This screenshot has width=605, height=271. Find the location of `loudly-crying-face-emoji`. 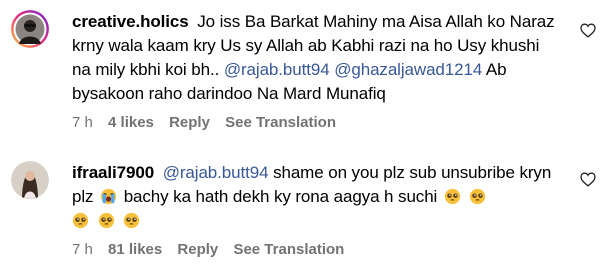

loudly-crying-face-emoji is located at coordinates (108, 196).